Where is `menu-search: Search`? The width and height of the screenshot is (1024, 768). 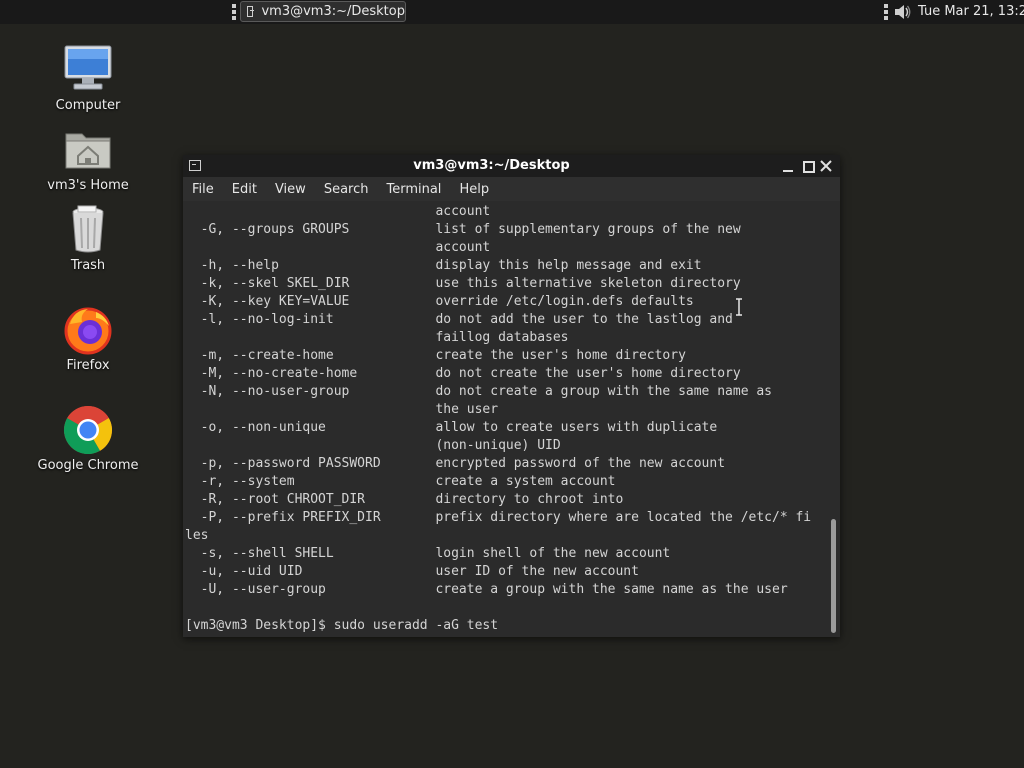 menu-search: Search is located at coordinates (346, 189).